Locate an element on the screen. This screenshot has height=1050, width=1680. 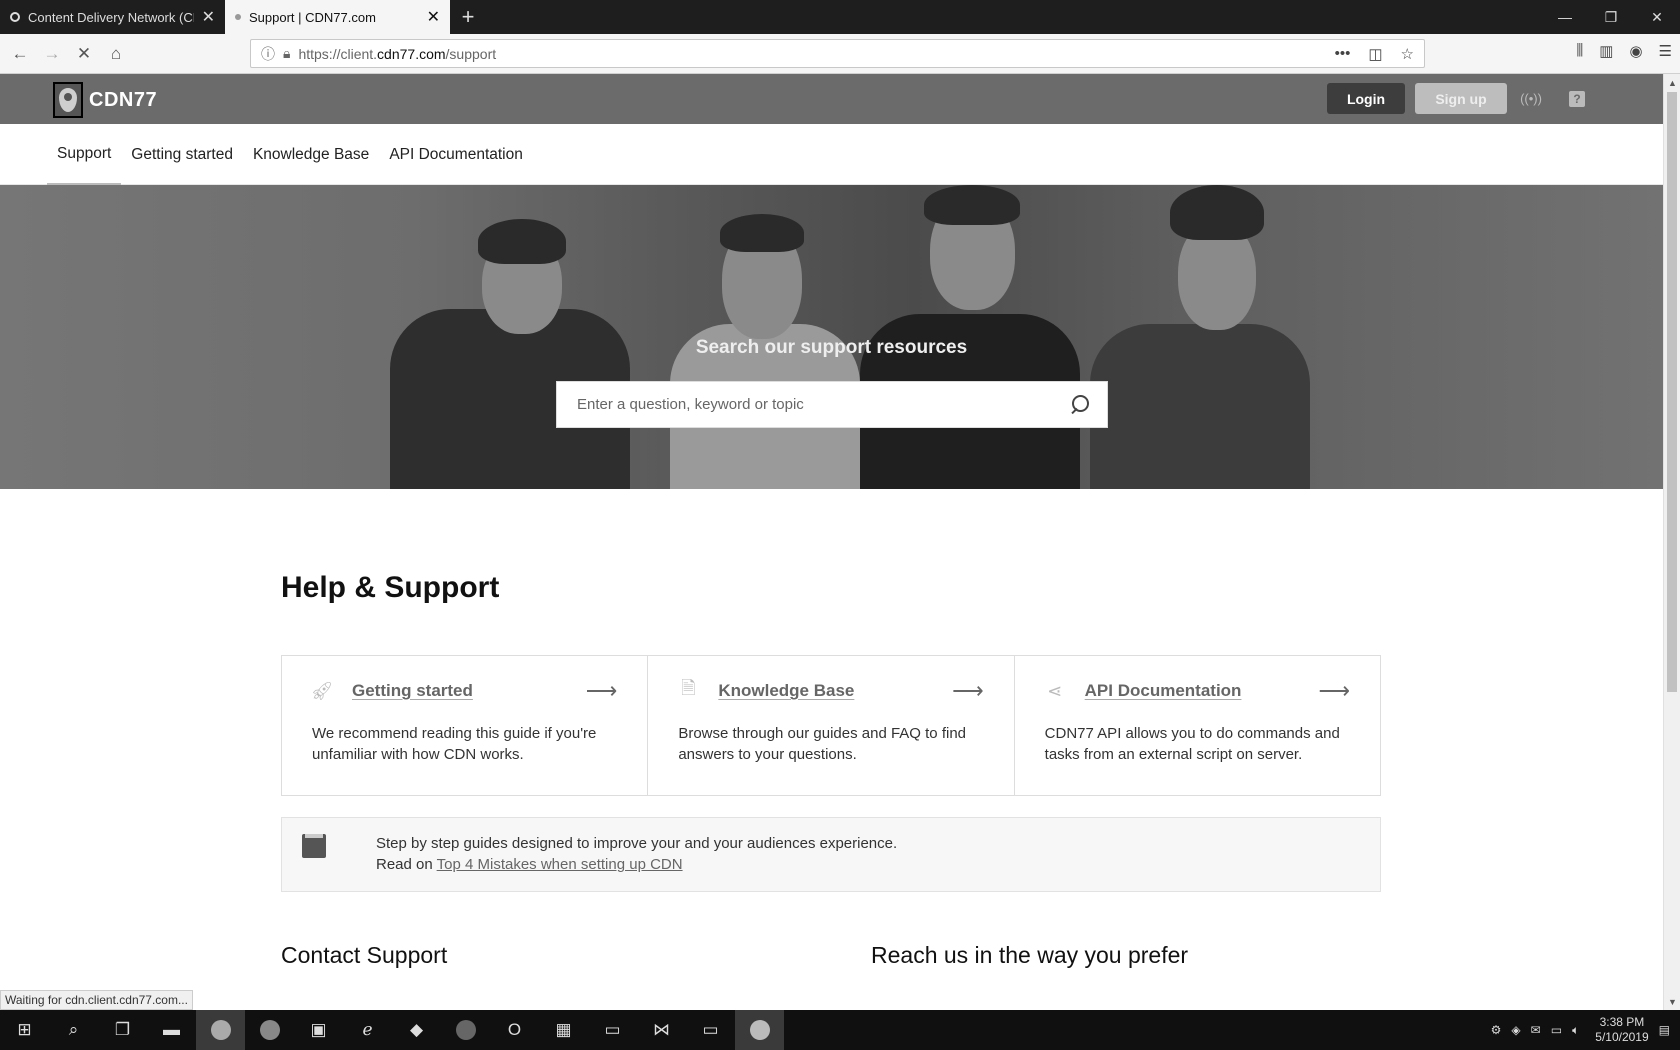
page-scrollbar: ▲ ▼ is located at coordinates (1671, 542).